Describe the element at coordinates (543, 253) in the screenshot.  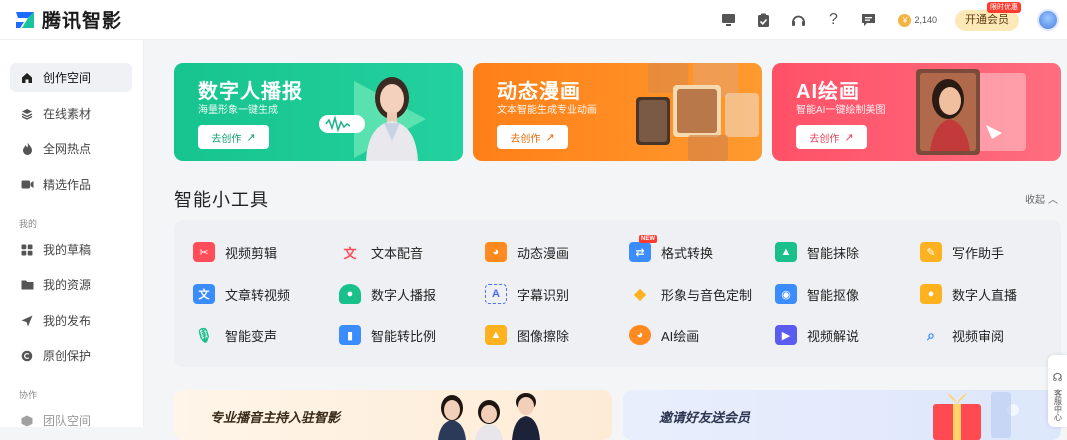
I see `tool-label: 动态漫画` at that location.